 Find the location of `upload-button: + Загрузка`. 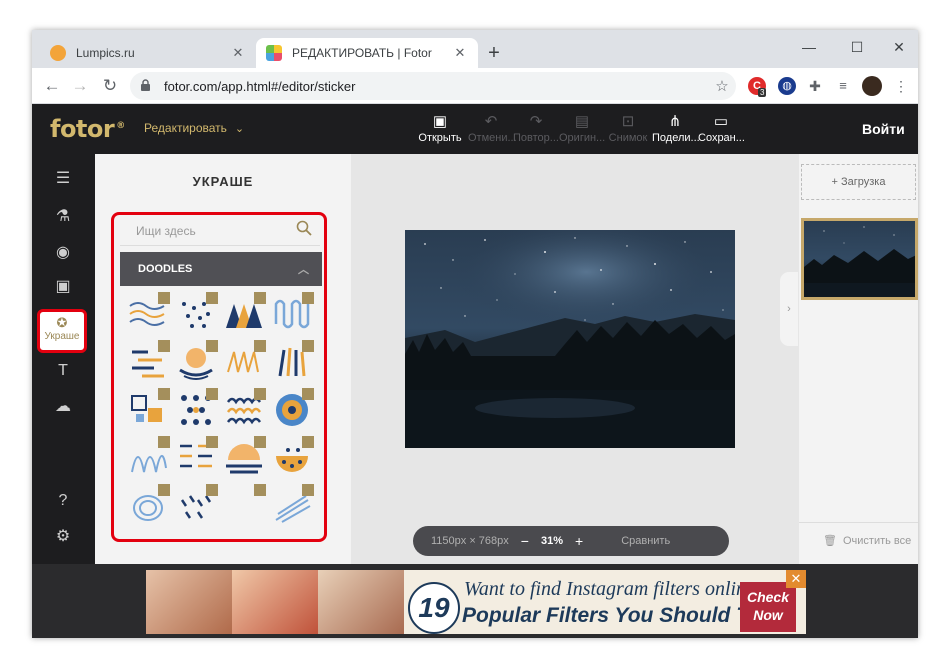

upload-button: + Загрузка is located at coordinates (858, 182).